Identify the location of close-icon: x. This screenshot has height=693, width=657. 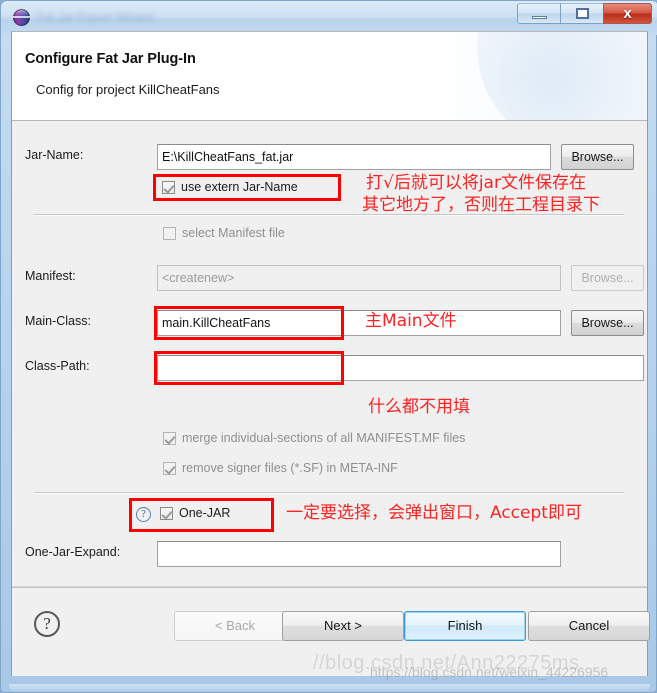
(627, 13).